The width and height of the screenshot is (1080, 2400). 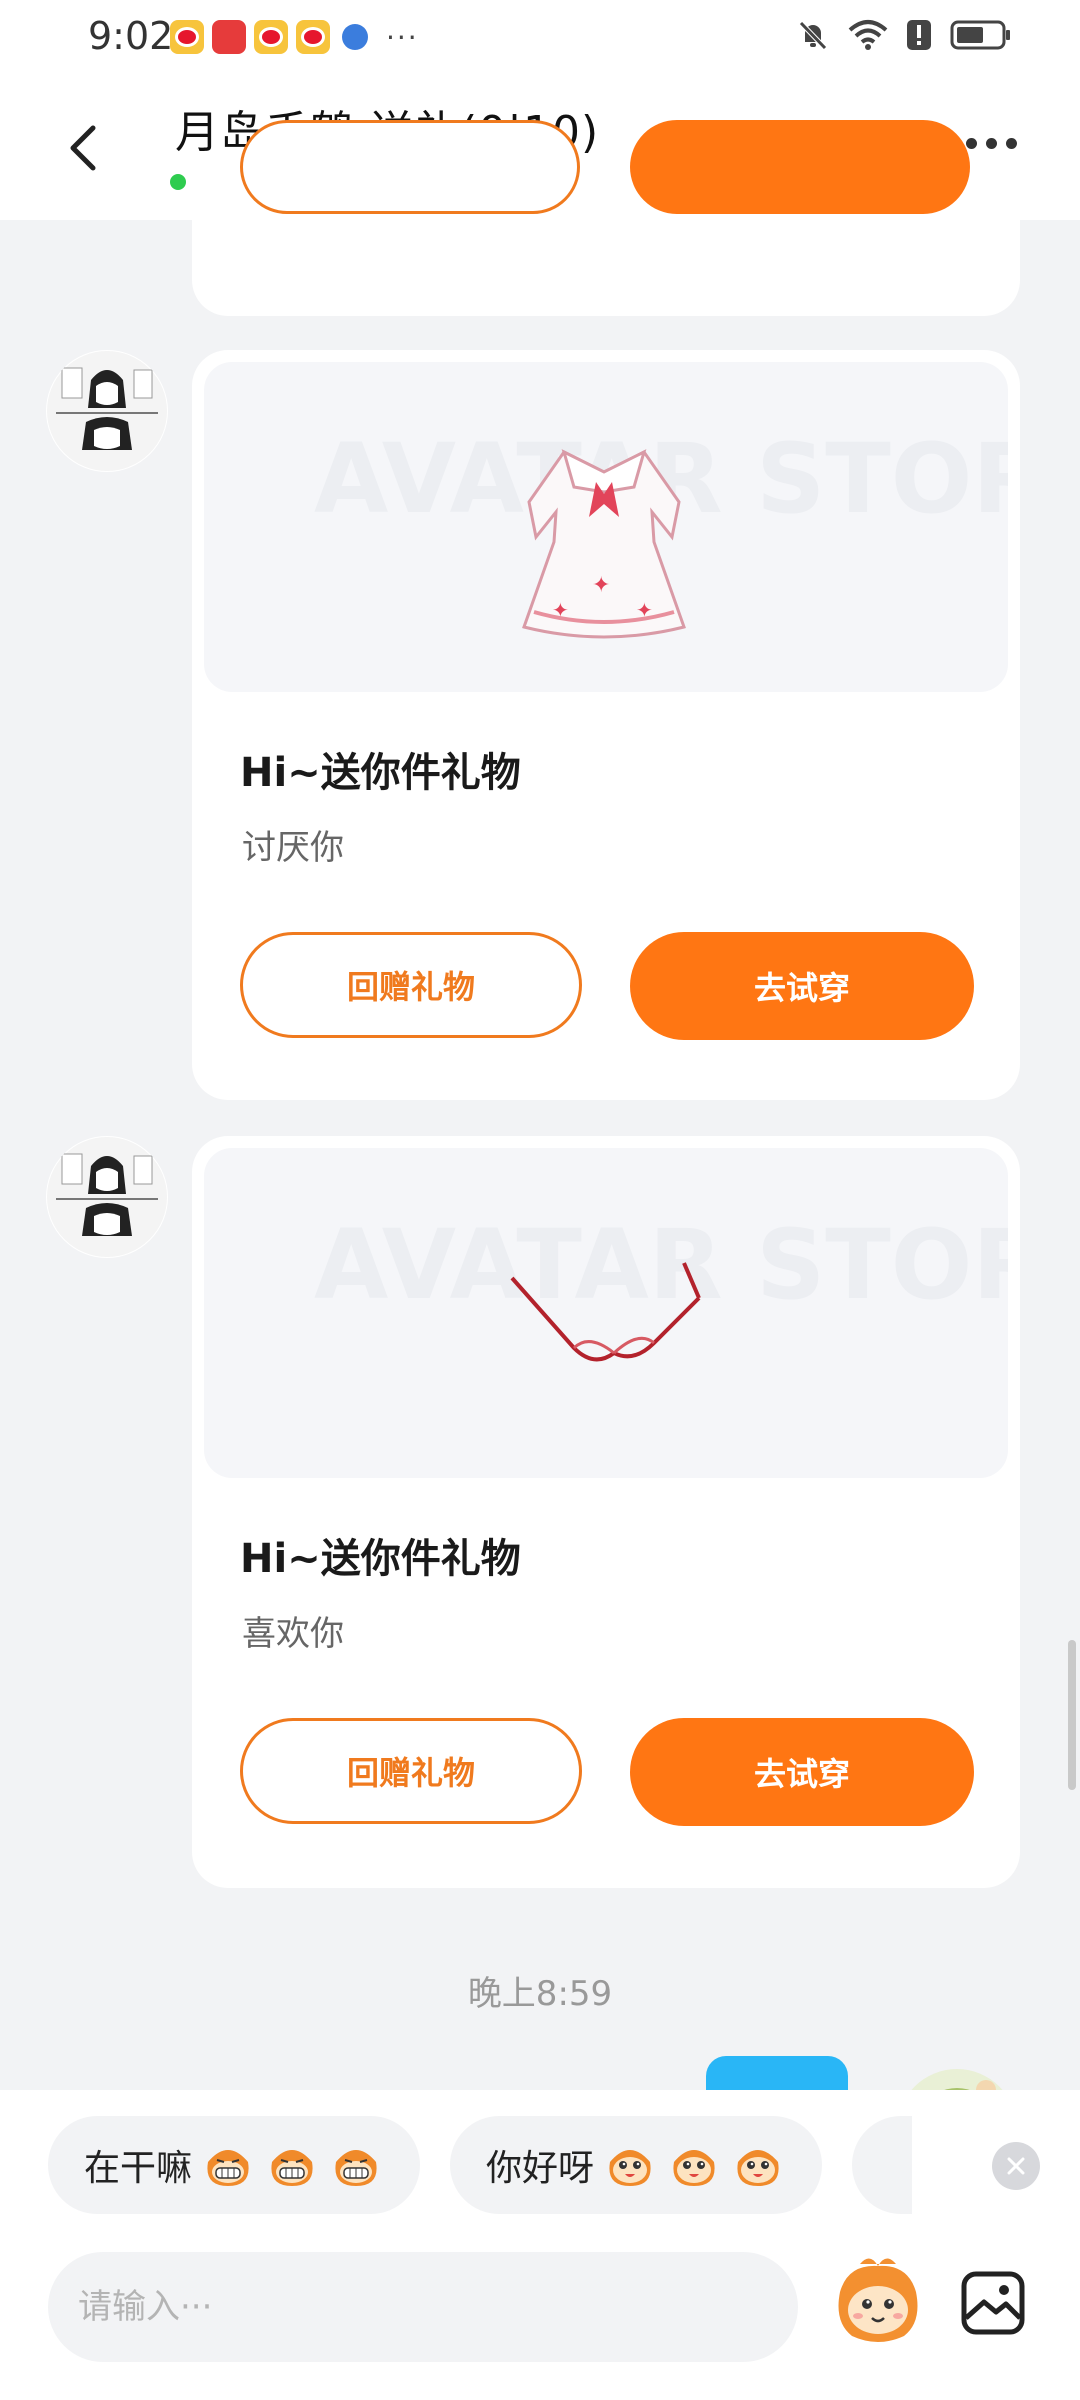 What do you see at coordinates (540, 2168) in the screenshot?
I see `quick-reply-text: 你好呀` at bounding box center [540, 2168].